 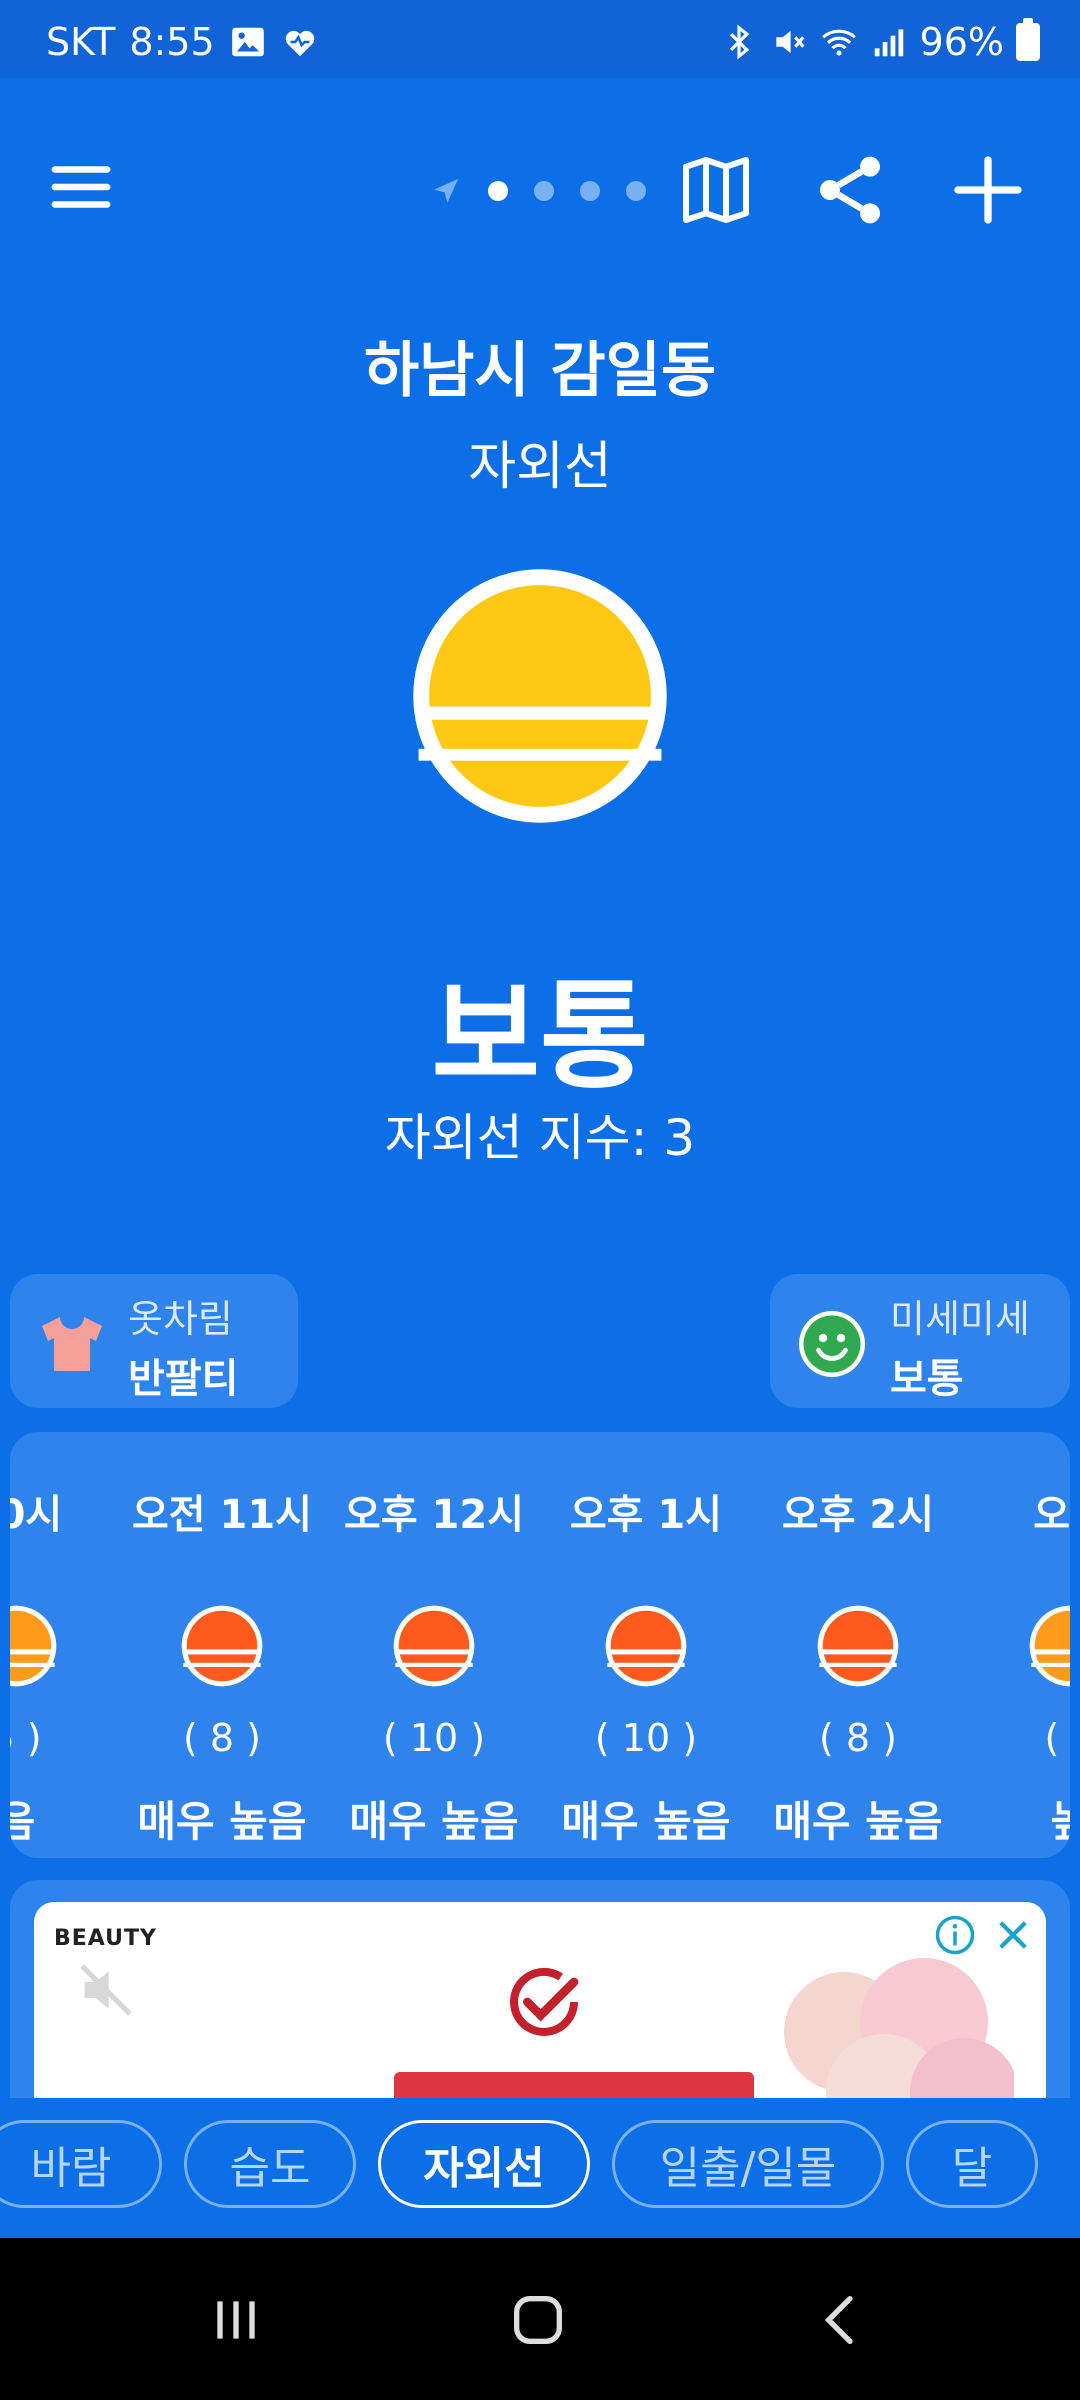 I want to click on top-toolbar, so click(x=540, y=190).